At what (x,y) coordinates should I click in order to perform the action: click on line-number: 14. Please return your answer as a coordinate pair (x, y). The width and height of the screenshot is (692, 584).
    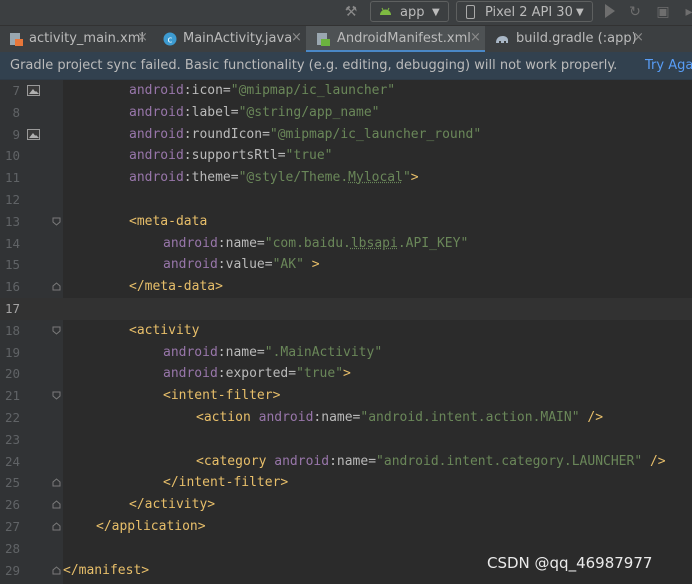
    Looking at the image, I should click on (10, 244).